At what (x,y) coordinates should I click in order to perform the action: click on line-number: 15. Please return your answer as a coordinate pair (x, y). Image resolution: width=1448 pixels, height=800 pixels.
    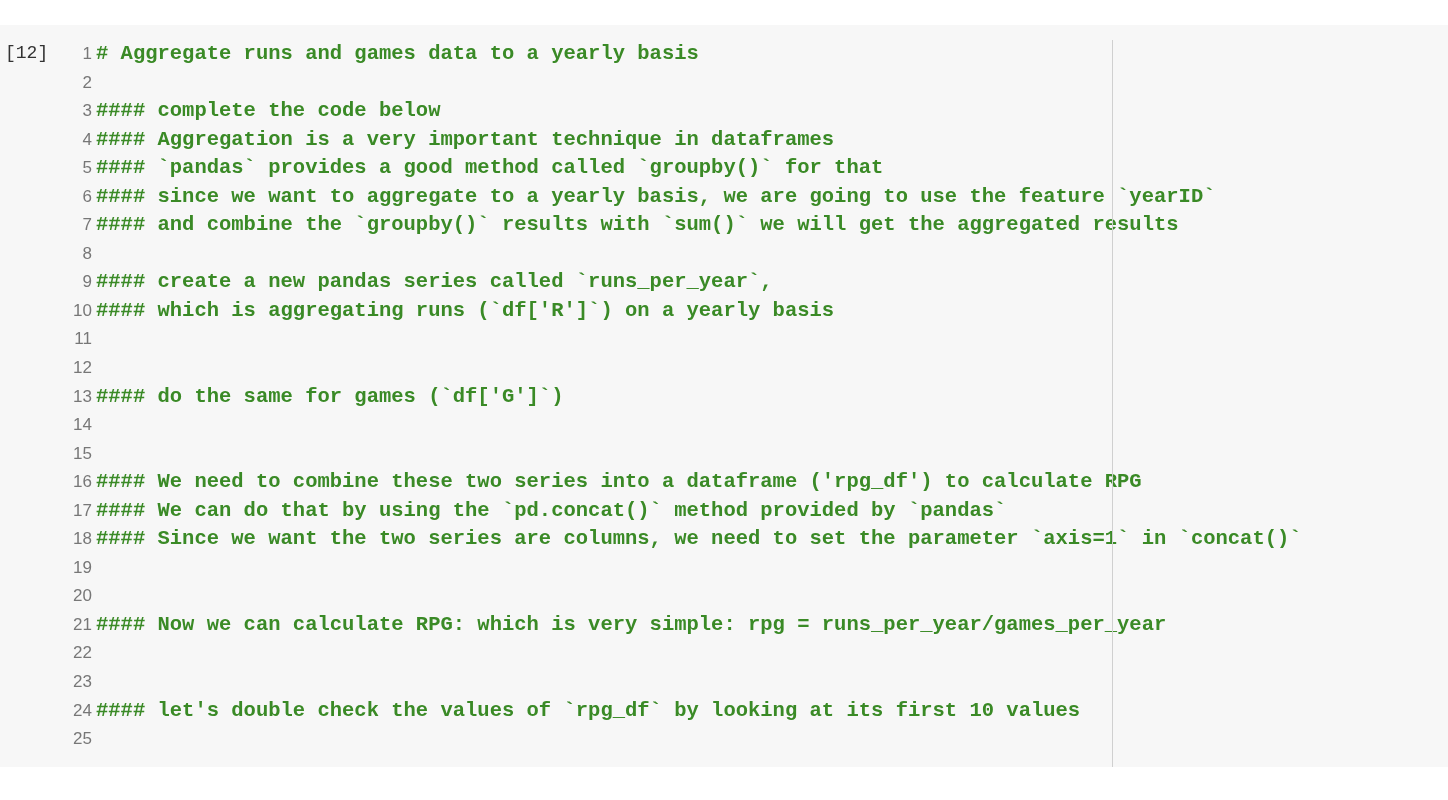
    Looking at the image, I should click on (82, 453).